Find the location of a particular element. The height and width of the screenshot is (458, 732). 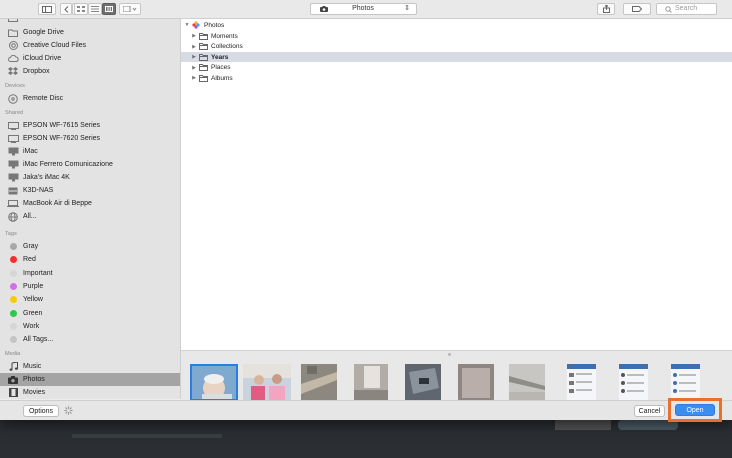

sidebar-item-label: iMac Ferrero Comunicazione is located at coordinates (68, 164).